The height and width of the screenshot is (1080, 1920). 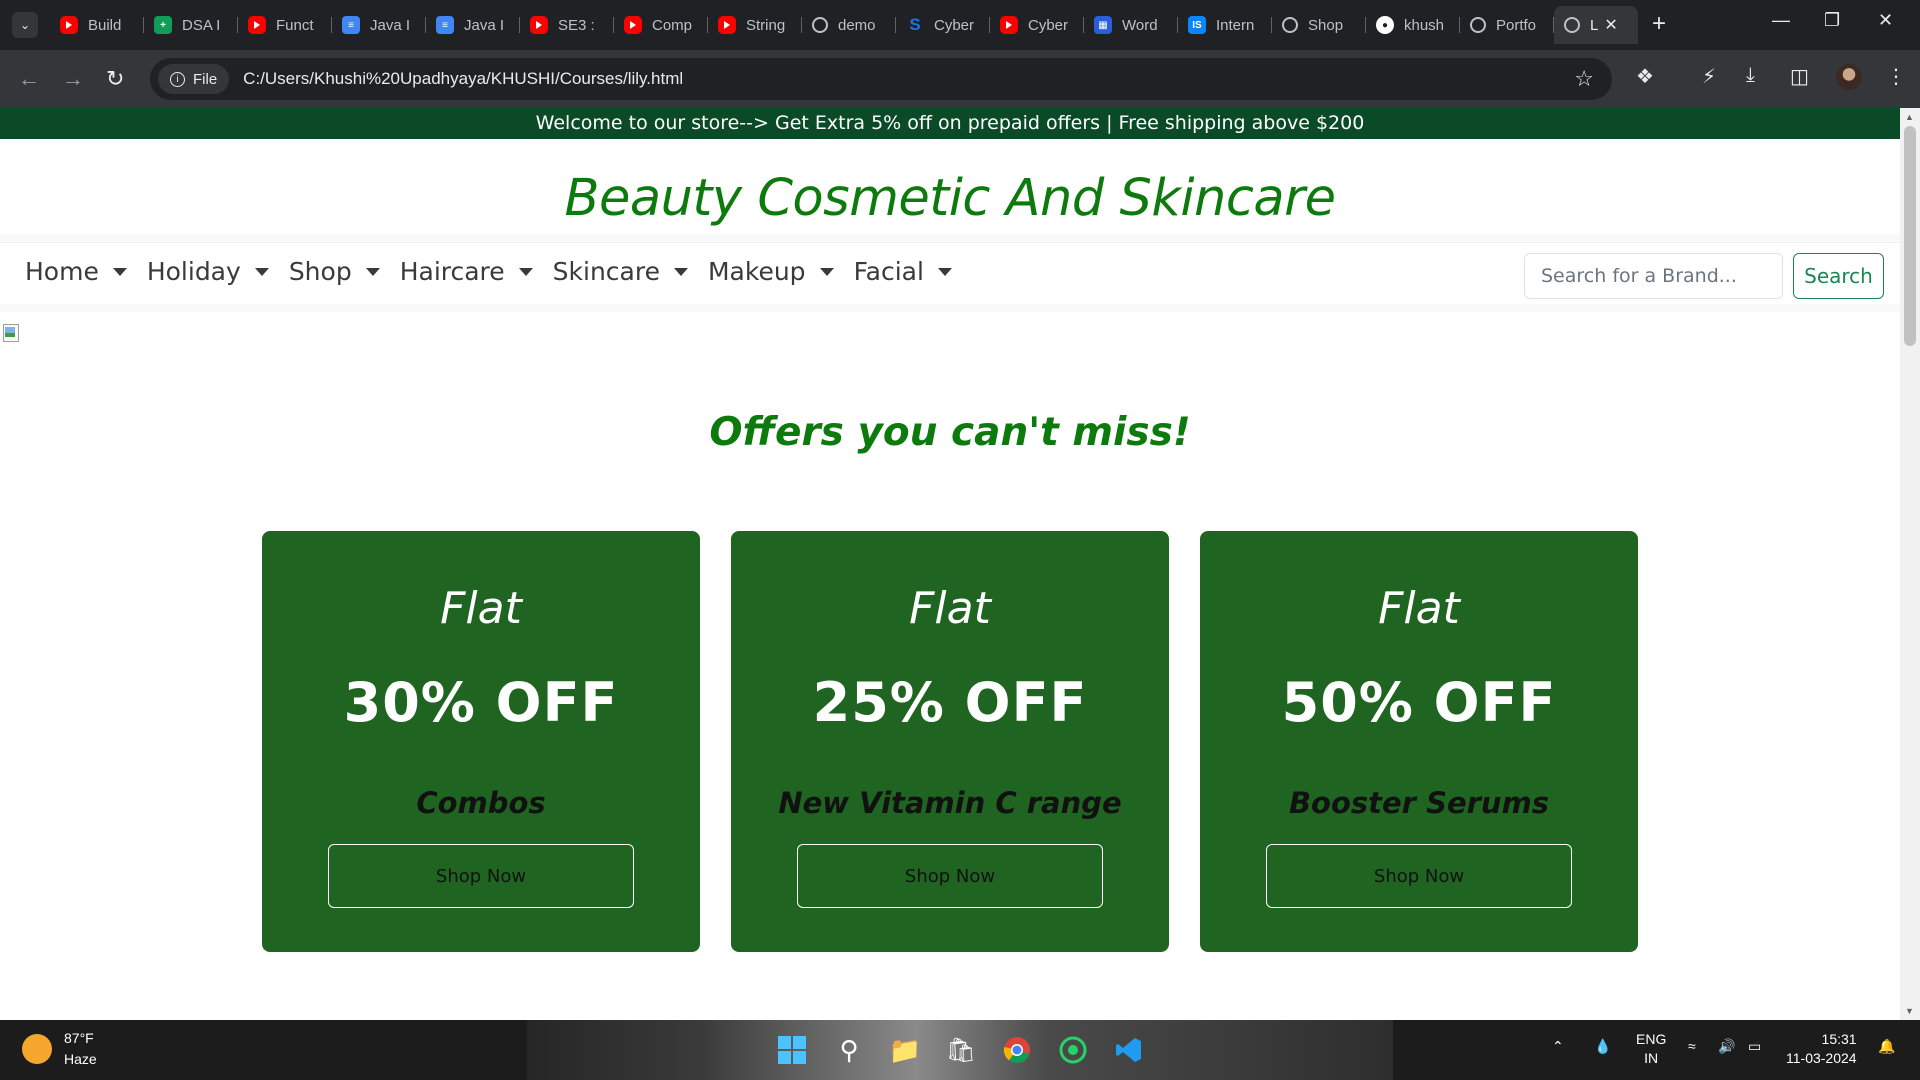 I want to click on new-tab-plus-icon: +, so click(x=1659, y=24).